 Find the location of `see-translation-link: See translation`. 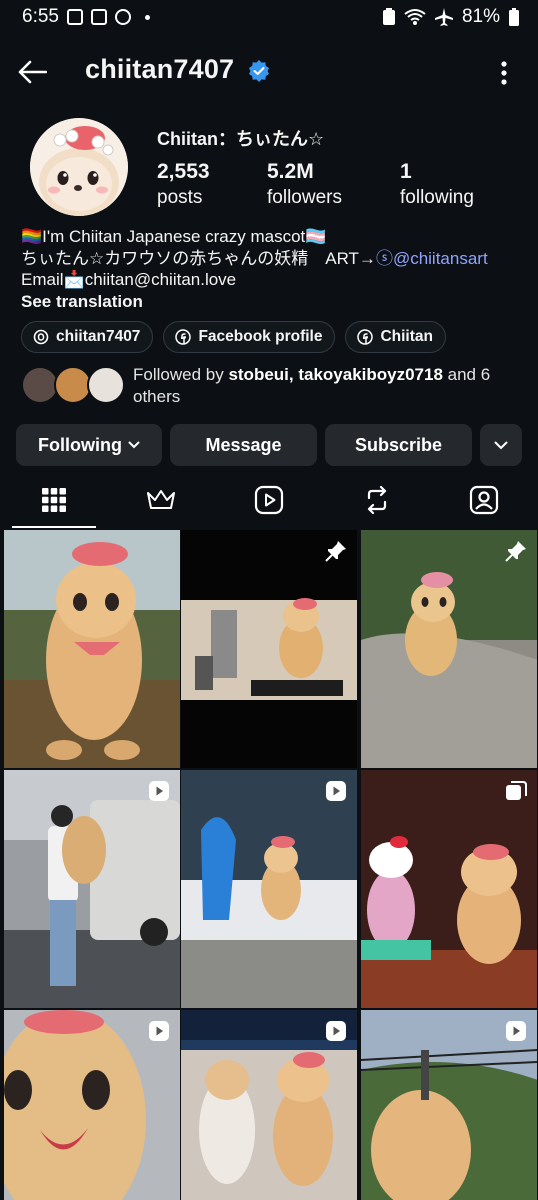

see-translation-link: See translation is located at coordinates (271, 302).